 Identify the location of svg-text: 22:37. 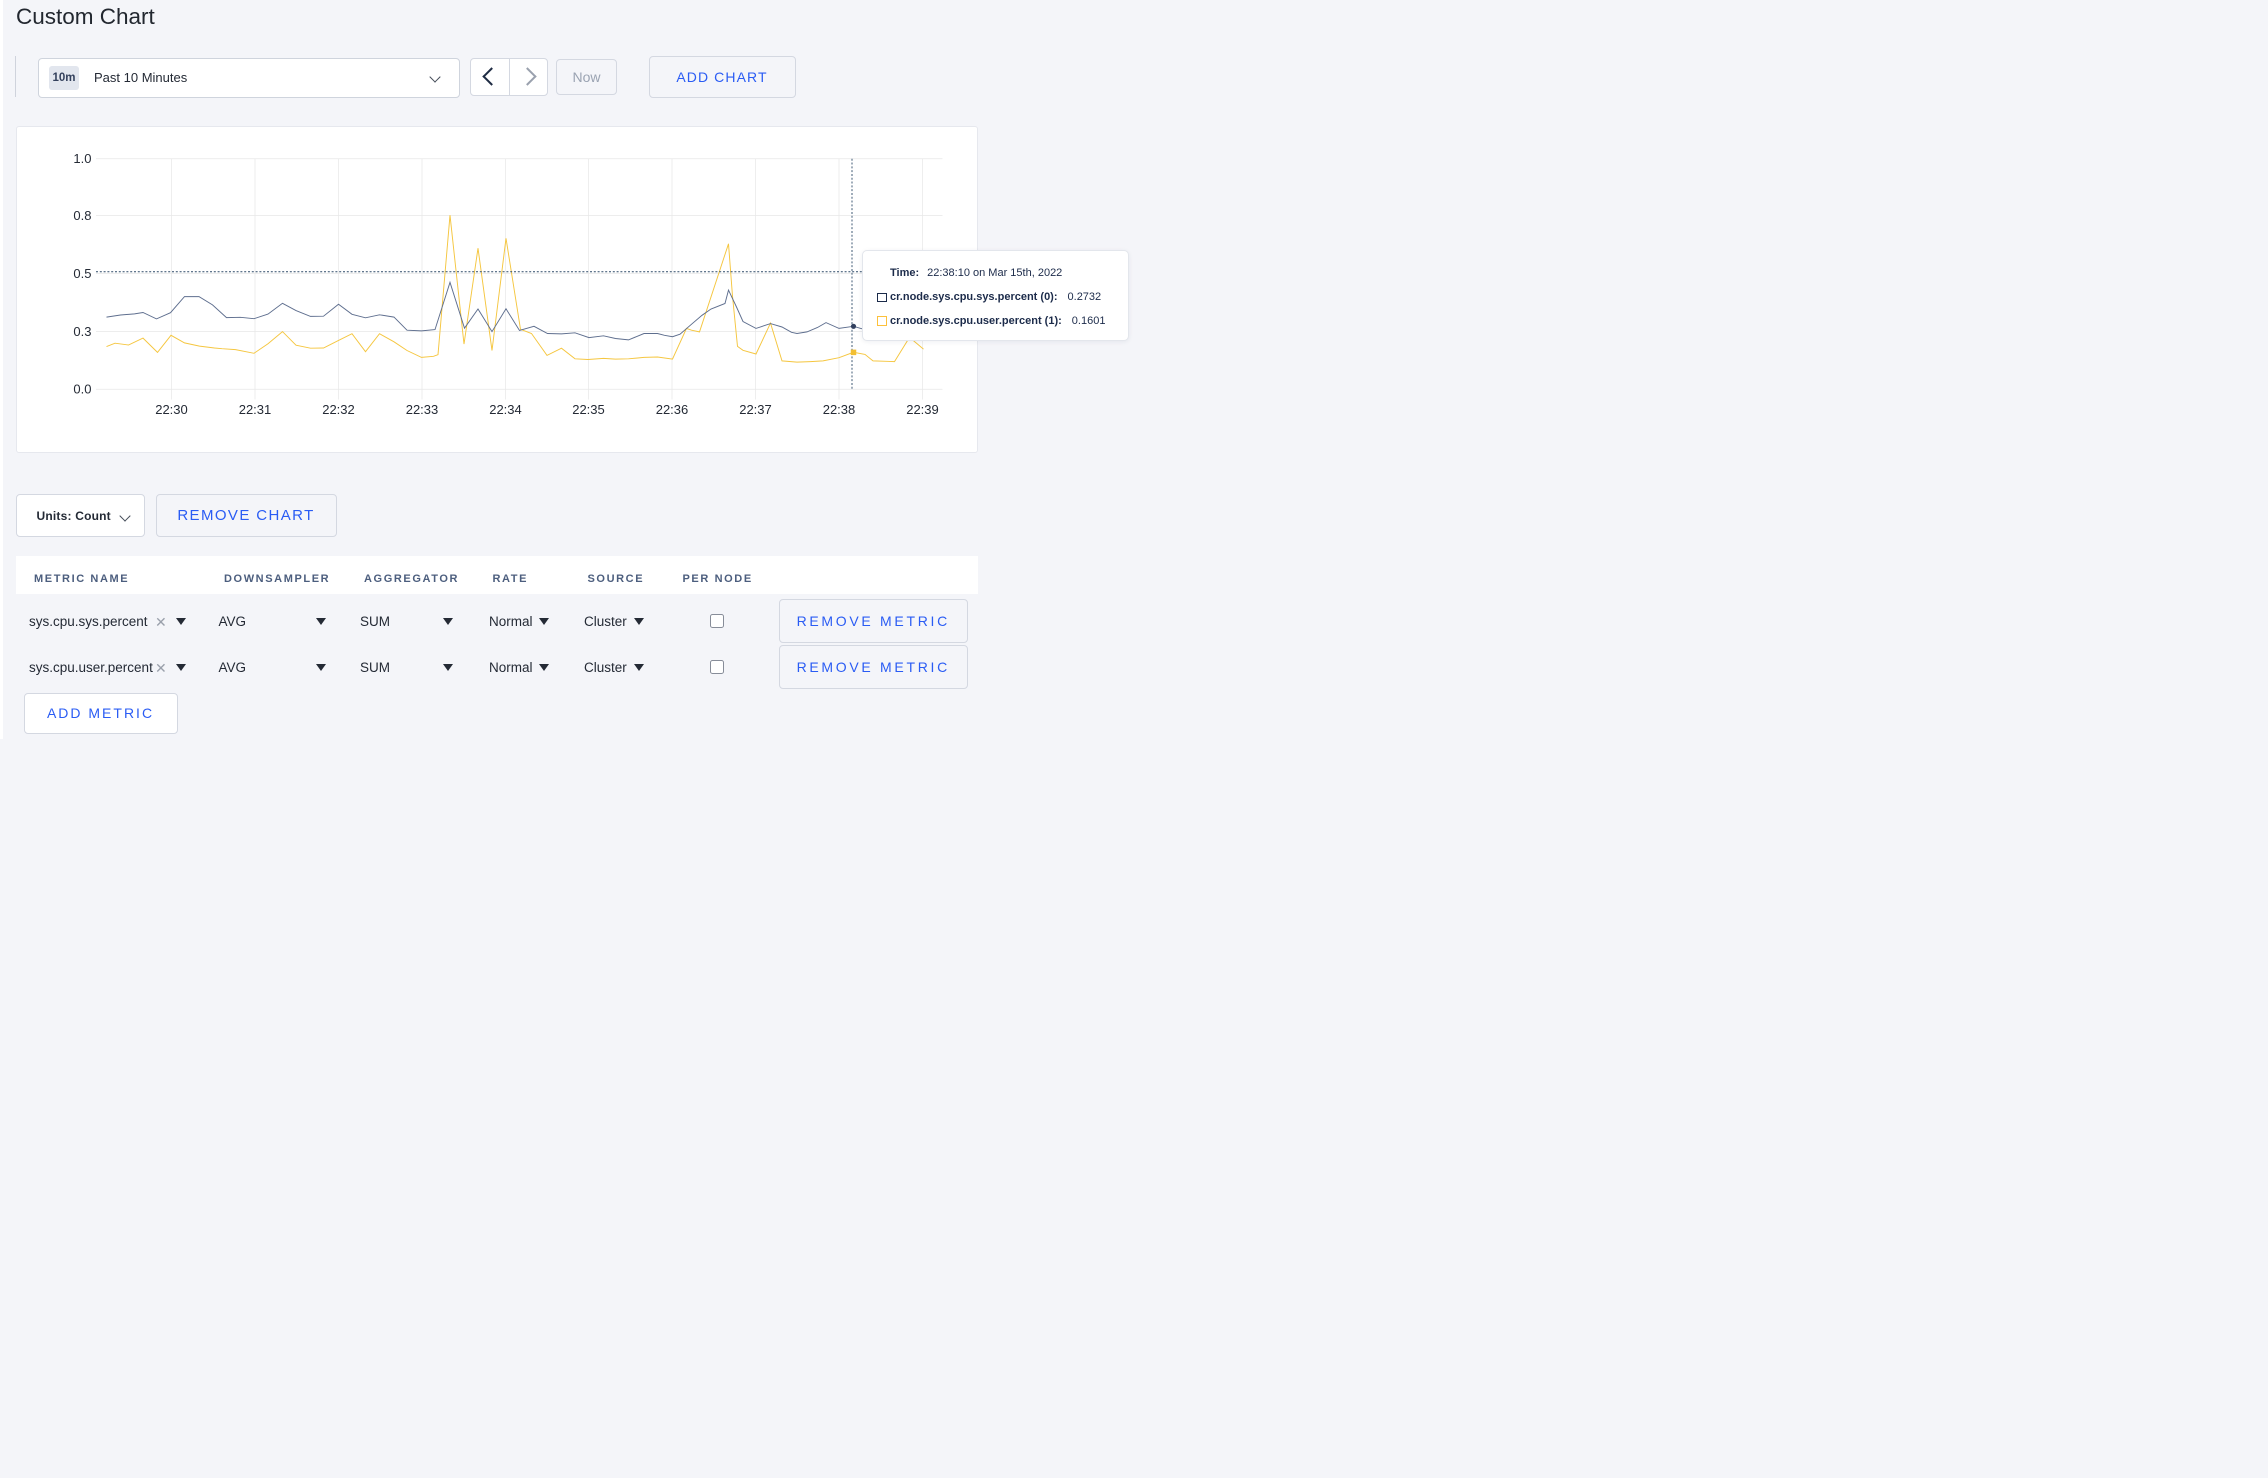
(755, 409).